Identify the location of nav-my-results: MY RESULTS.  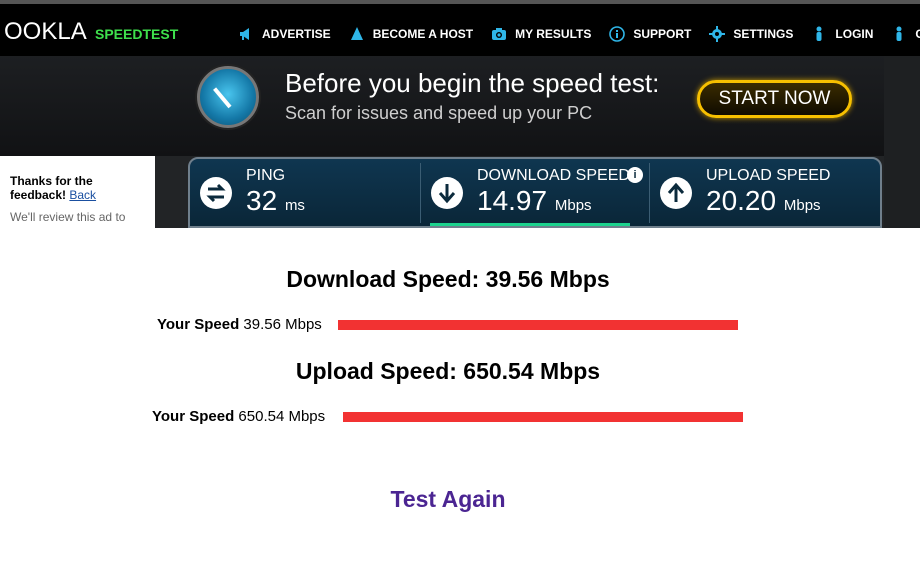
(541, 34).